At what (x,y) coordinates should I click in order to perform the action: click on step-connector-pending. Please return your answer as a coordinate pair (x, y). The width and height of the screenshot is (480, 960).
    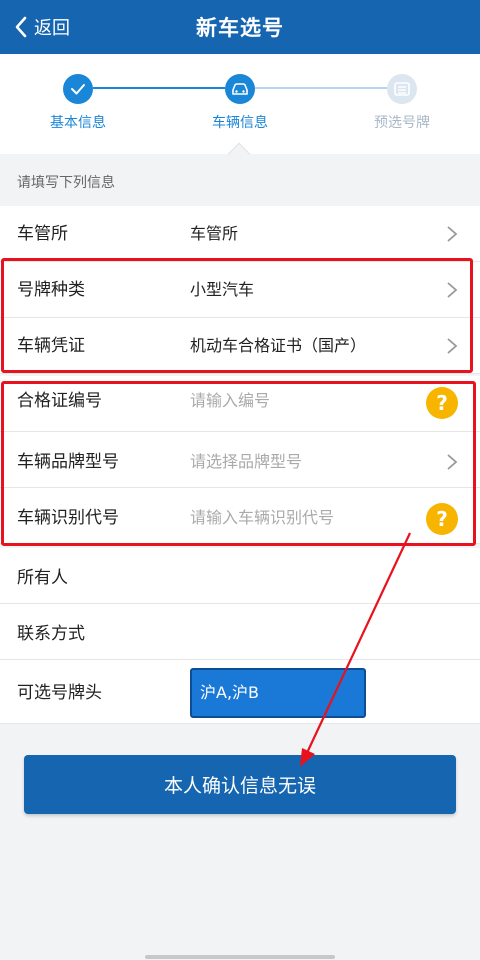
    Looking at the image, I should click on (321, 88).